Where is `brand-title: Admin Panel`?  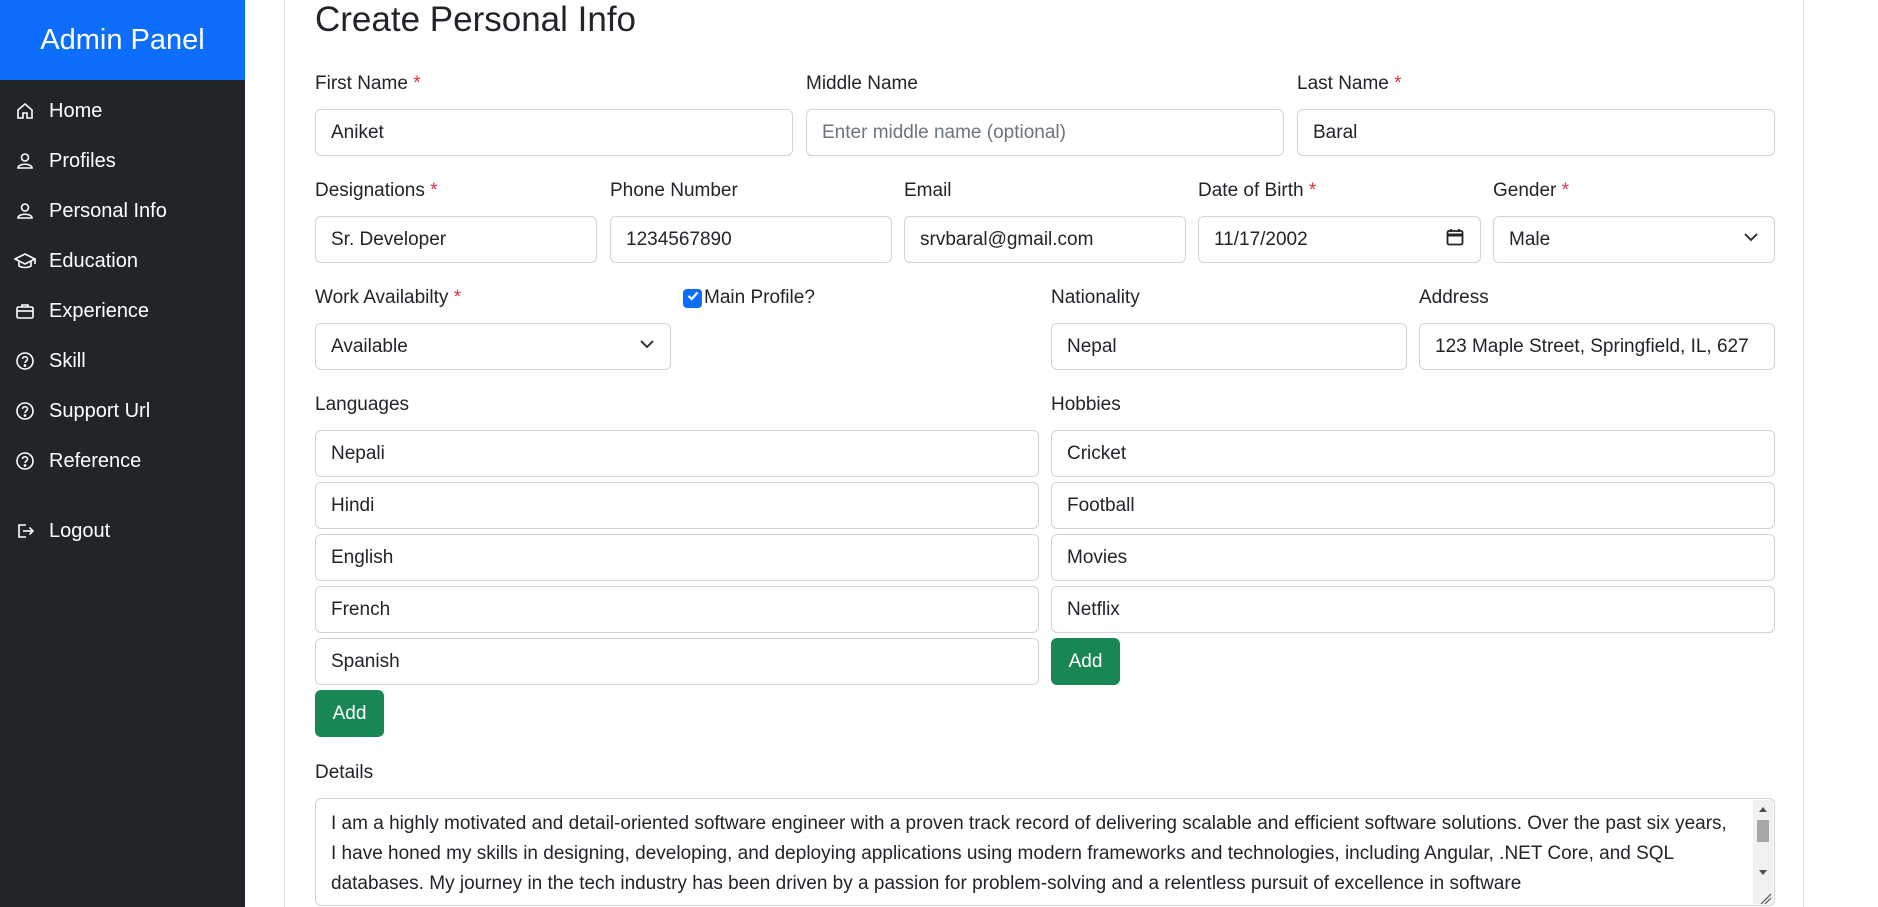
brand-title: Admin Panel is located at coordinates (122, 40).